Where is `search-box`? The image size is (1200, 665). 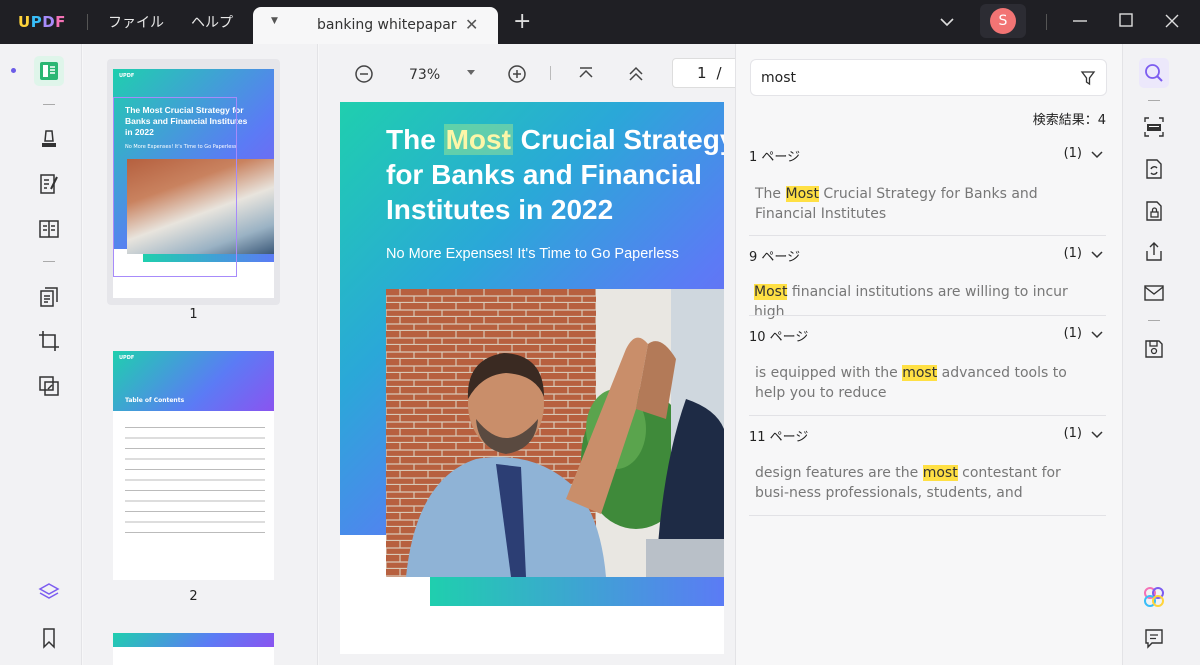
search-box is located at coordinates (928, 77).